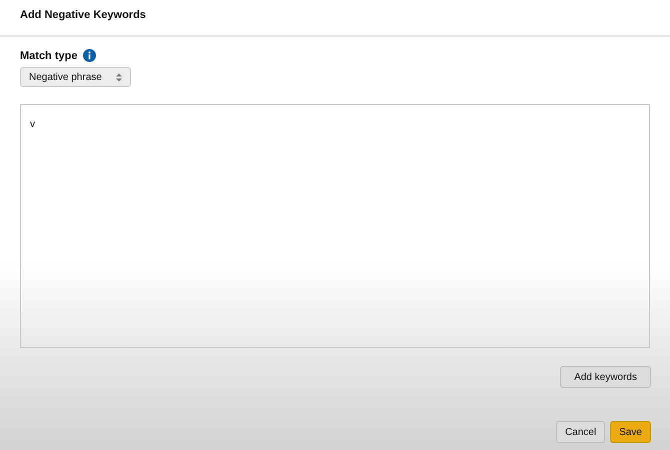  Describe the element at coordinates (83, 15) in the screenshot. I see `dialog-title: Add Negative Keywords` at that location.